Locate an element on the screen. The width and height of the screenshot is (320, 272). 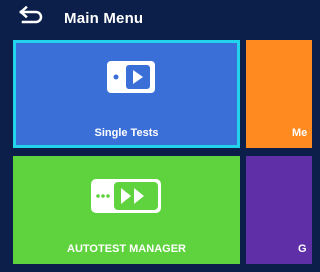
autotest-manager-label: AUTOTEST MANAGER is located at coordinates (126, 249).